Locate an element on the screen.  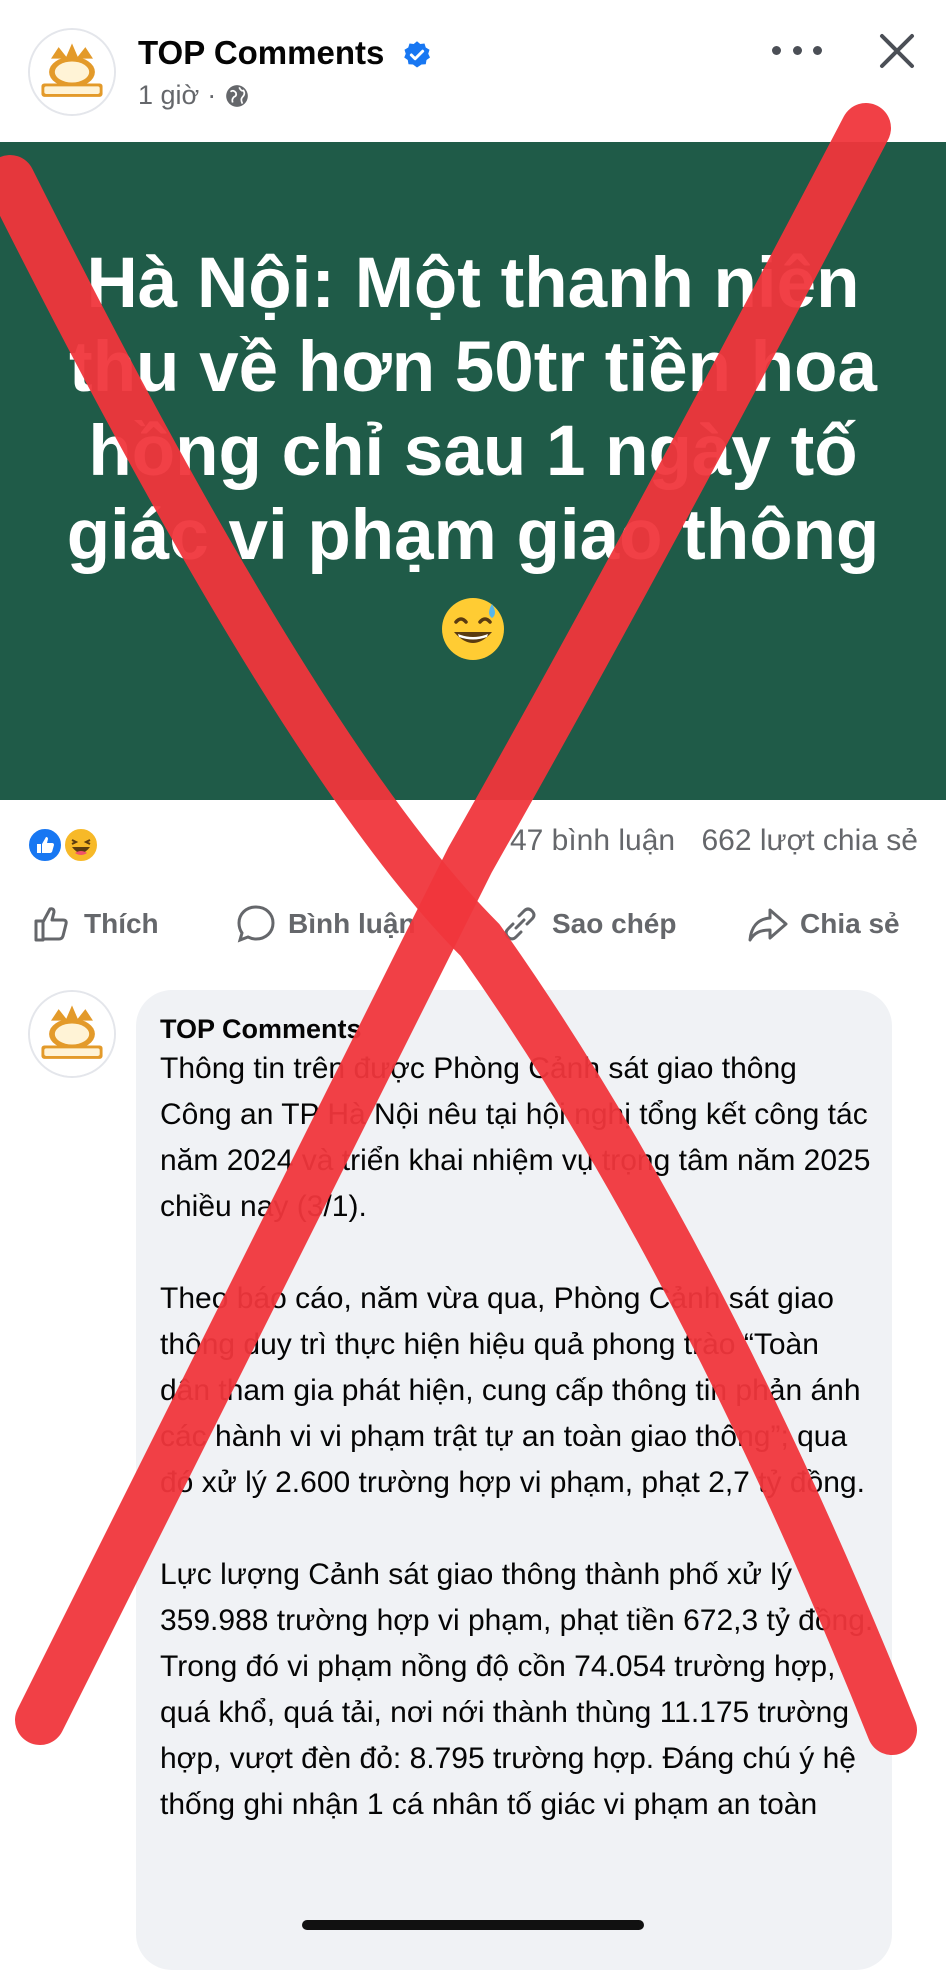
post-meta: 1 giờ · is located at coordinates (194, 95).